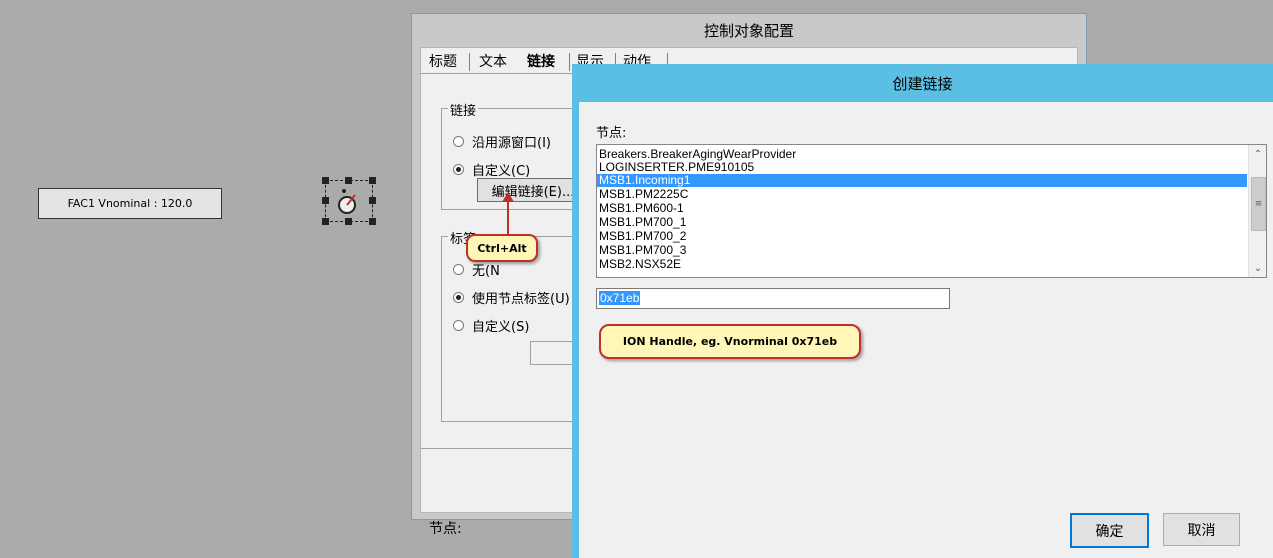 The width and height of the screenshot is (1273, 558). Describe the element at coordinates (611, 133) in the screenshot. I see `node-caption: 节点:` at that location.